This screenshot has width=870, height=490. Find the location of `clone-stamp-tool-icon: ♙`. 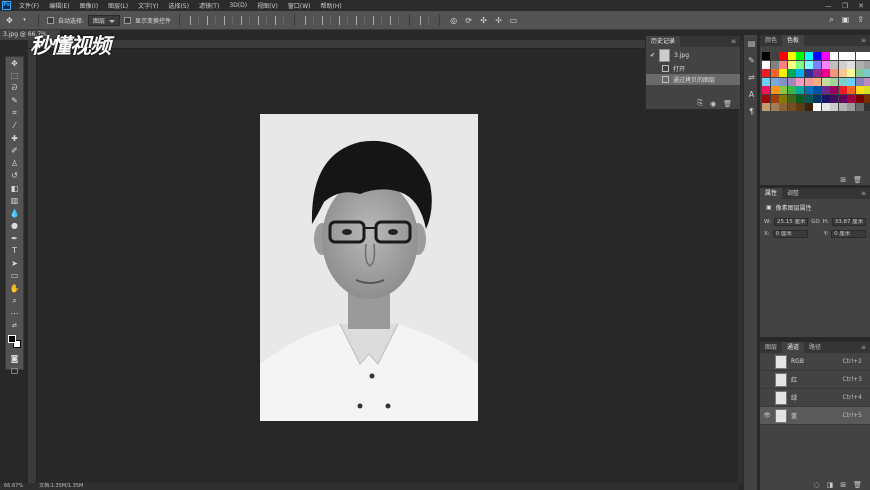

clone-stamp-tool-icon: ♙ is located at coordinates (14, 163).